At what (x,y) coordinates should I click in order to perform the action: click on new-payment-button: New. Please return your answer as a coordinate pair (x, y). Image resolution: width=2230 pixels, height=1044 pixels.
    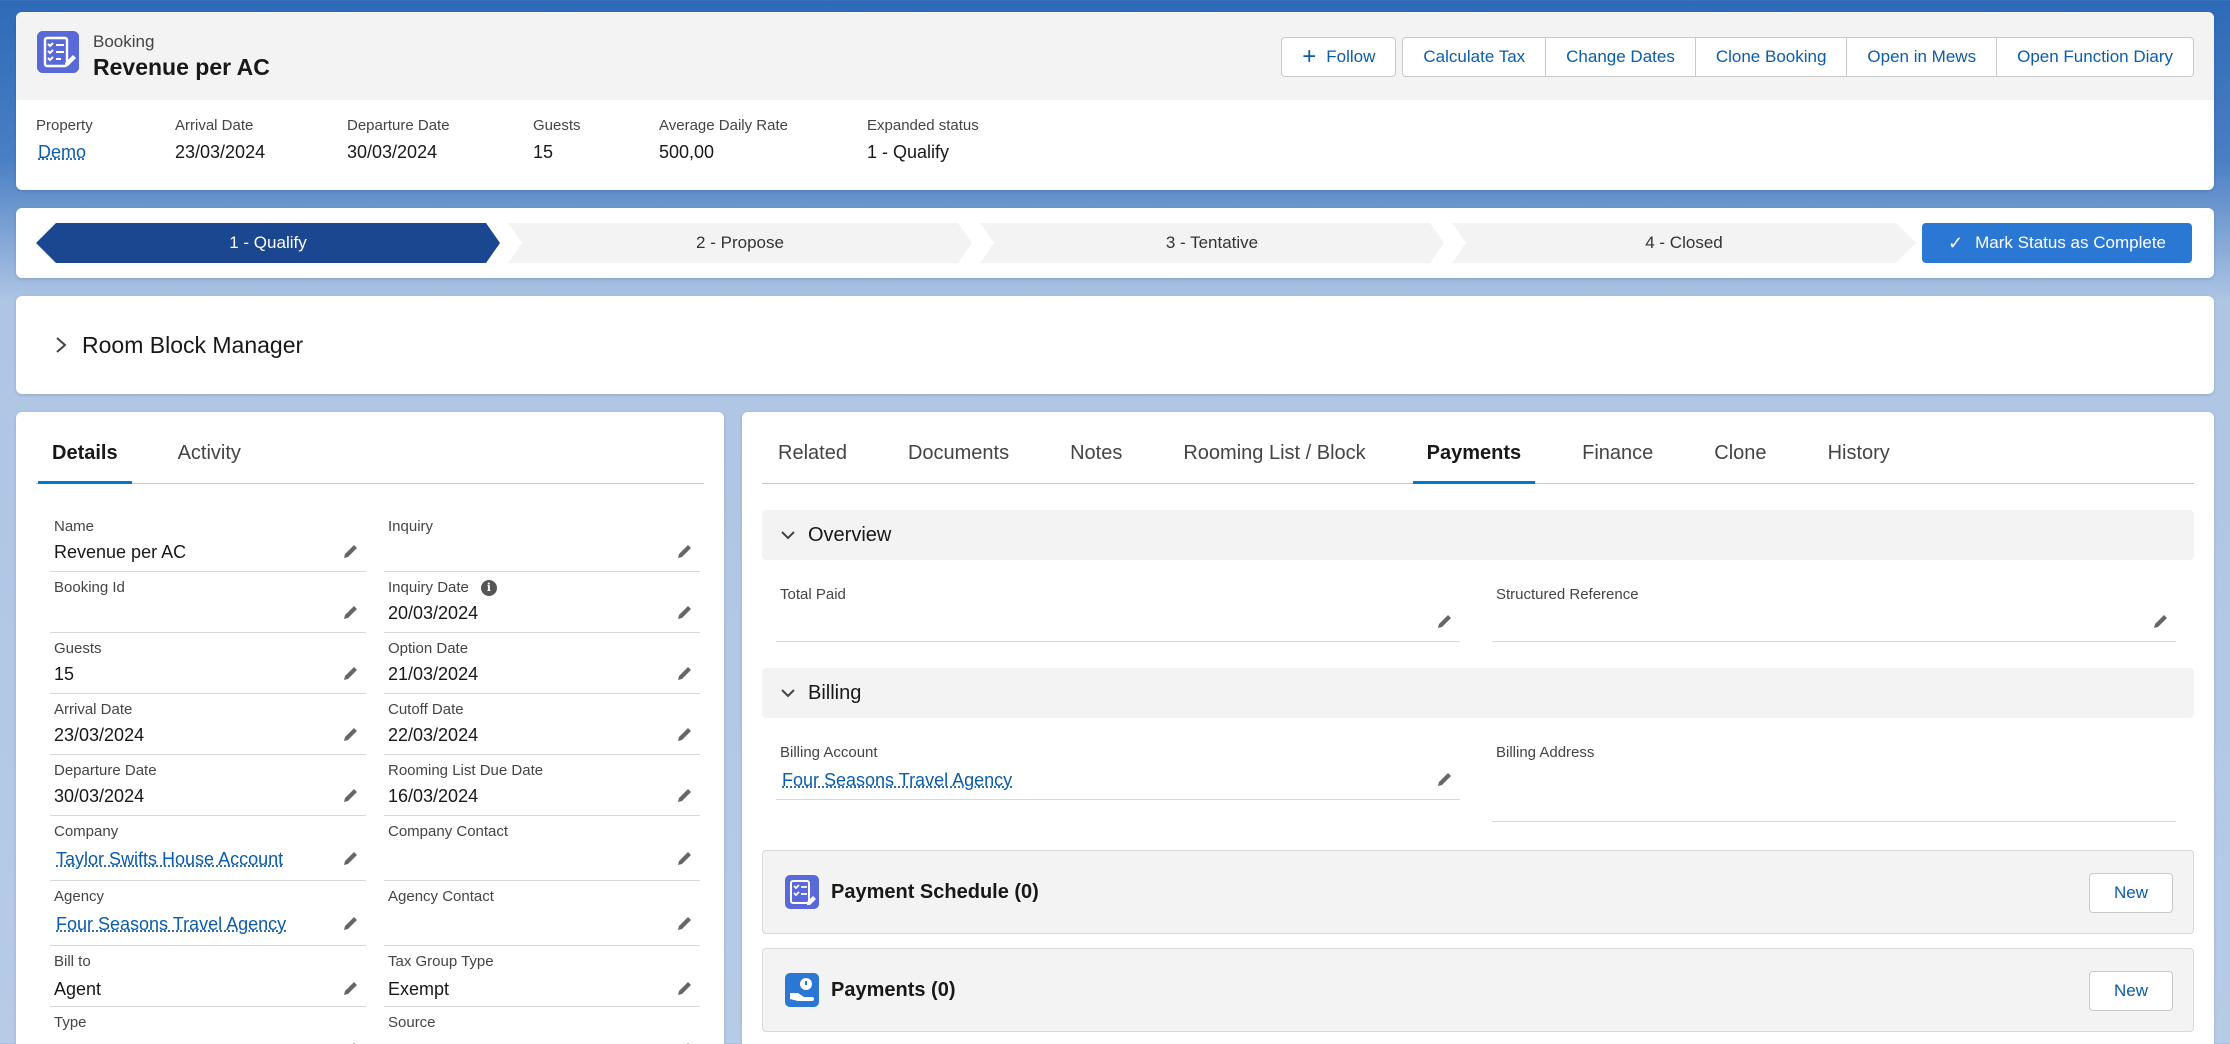
    Looking at the image, I should click on (2131, 991).